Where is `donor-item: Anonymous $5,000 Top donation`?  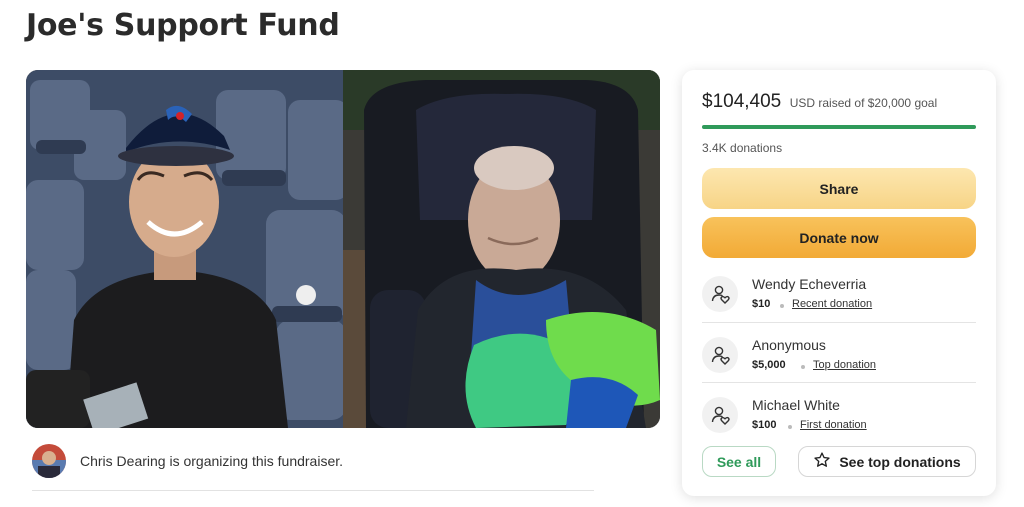 donor-item: Anonymous $5,000 Top donation is located at coordinates (839, 359).